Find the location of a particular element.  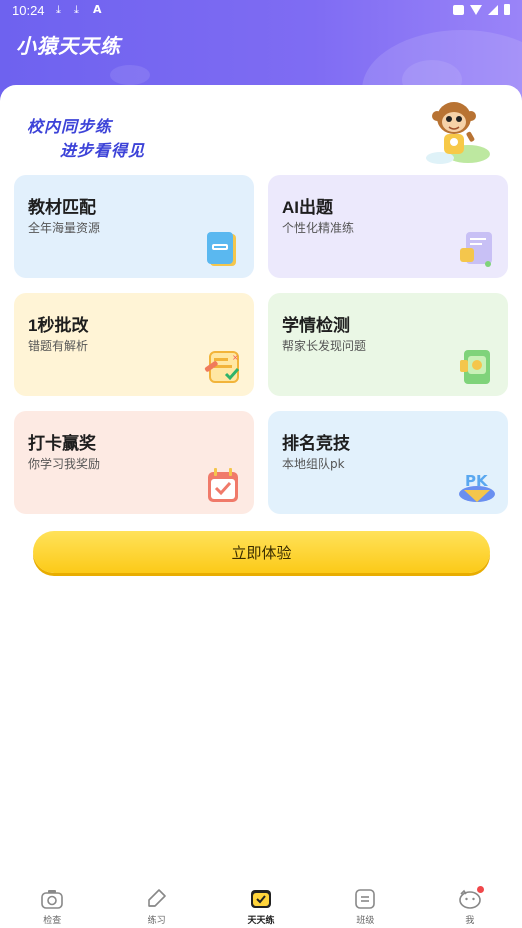

grading-icon: × is located at coordinates (222, 367).